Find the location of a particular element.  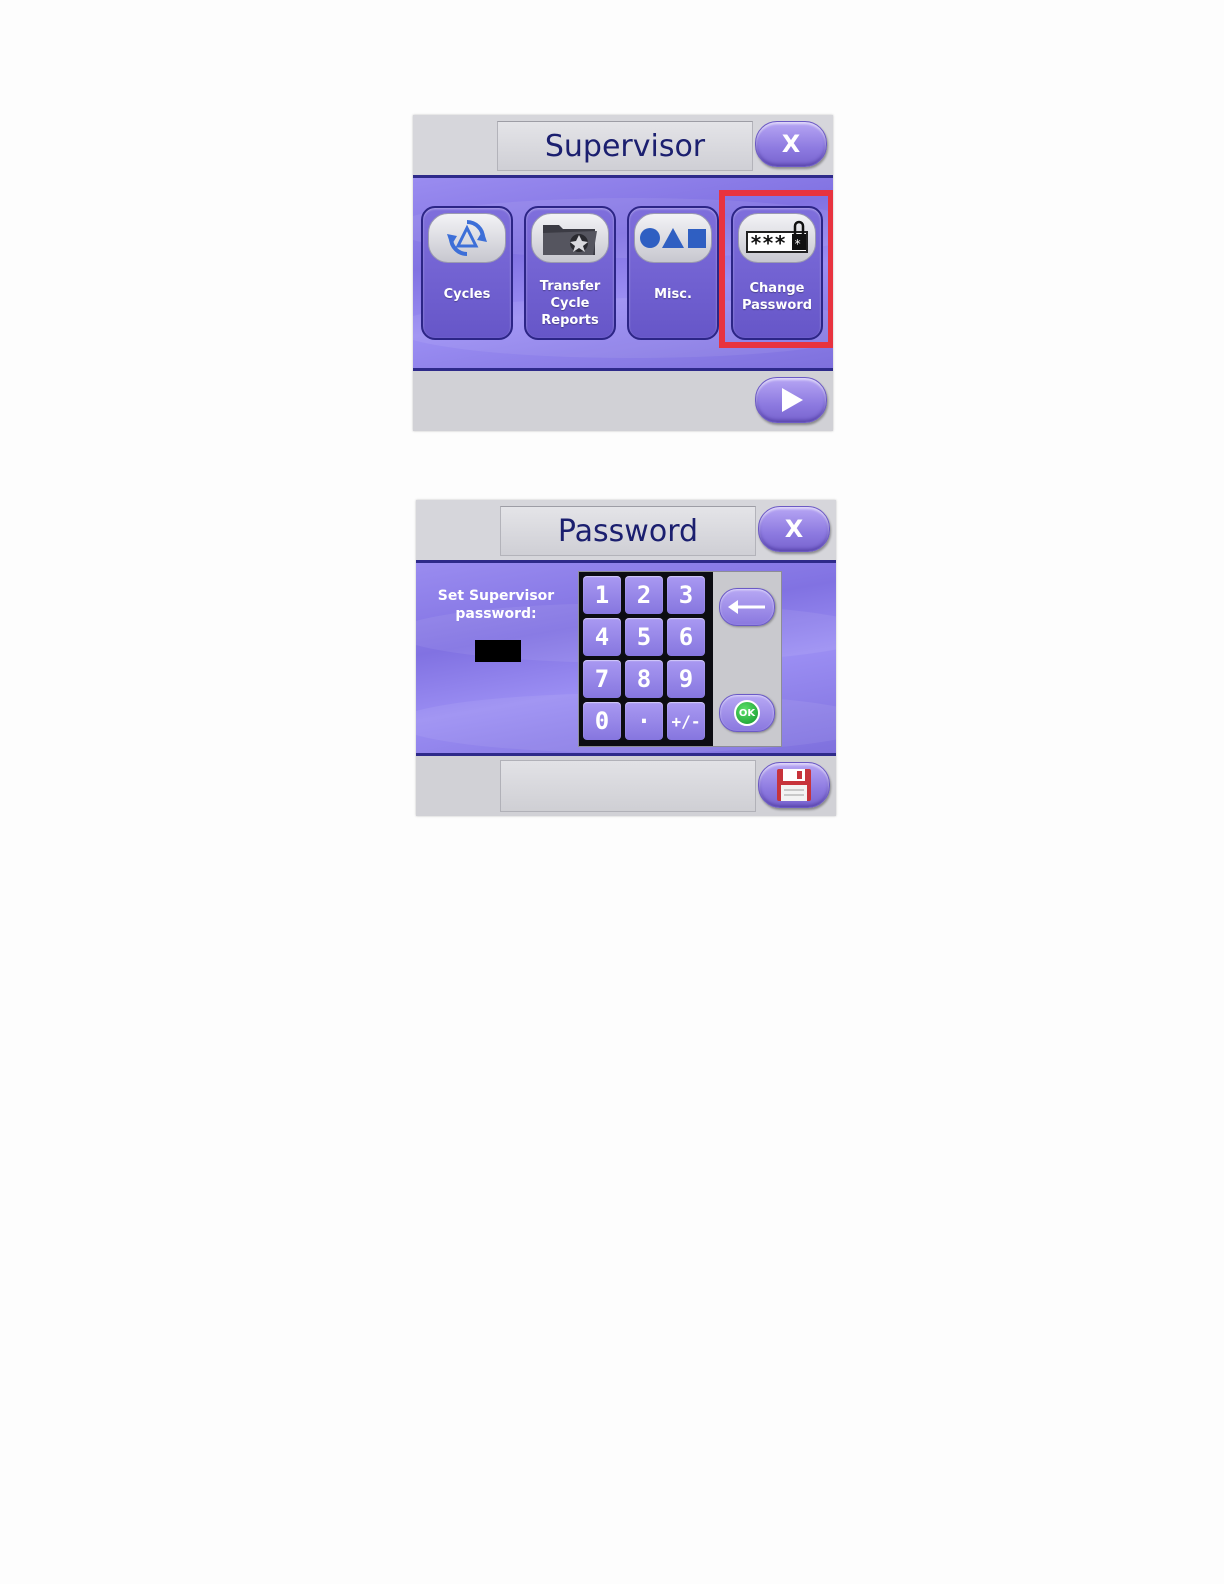

ok-button: OK is located at coordinates (747, 713).